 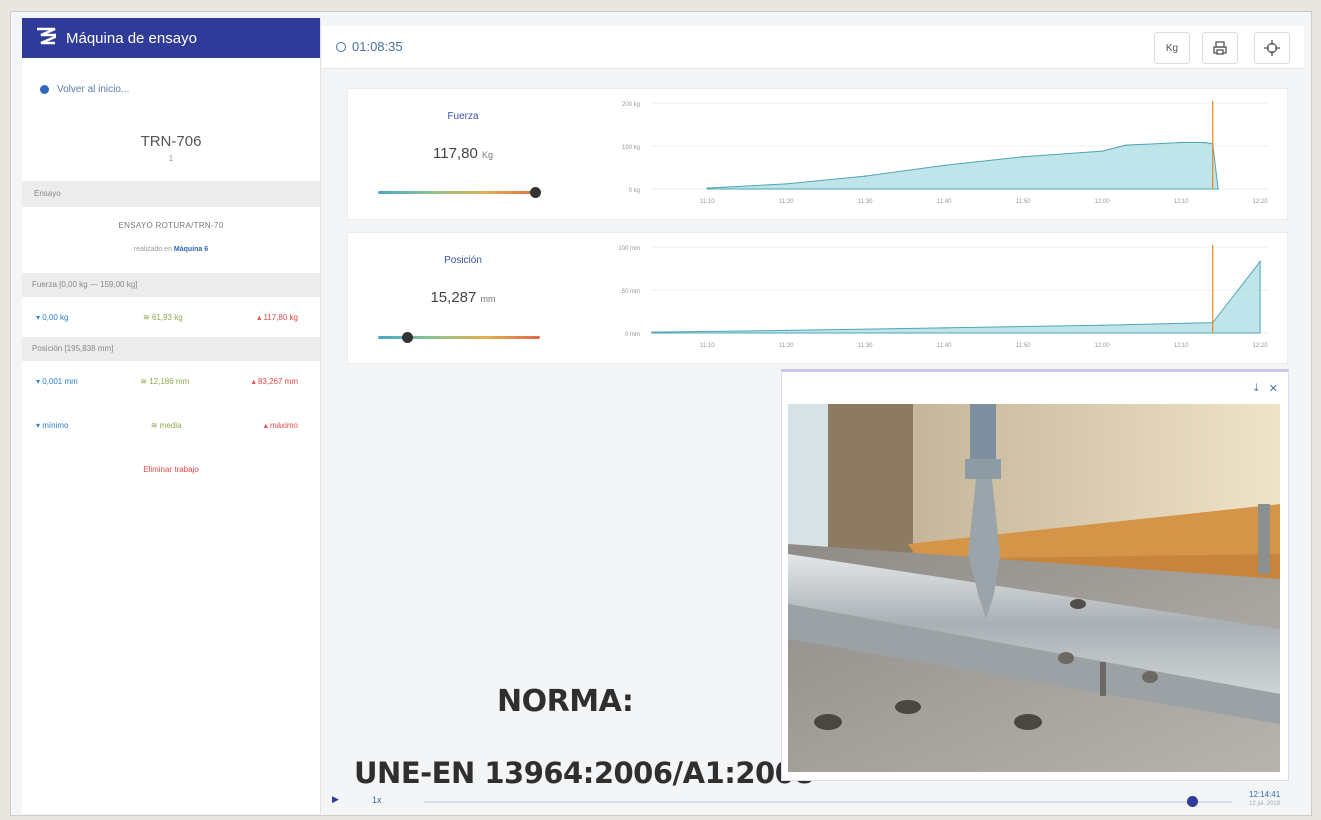 What do you see at coordinates (165, 381) in the screenshot?
I see `position-mean: ≋ 12,186 mm` at bounding box center [165, 381].